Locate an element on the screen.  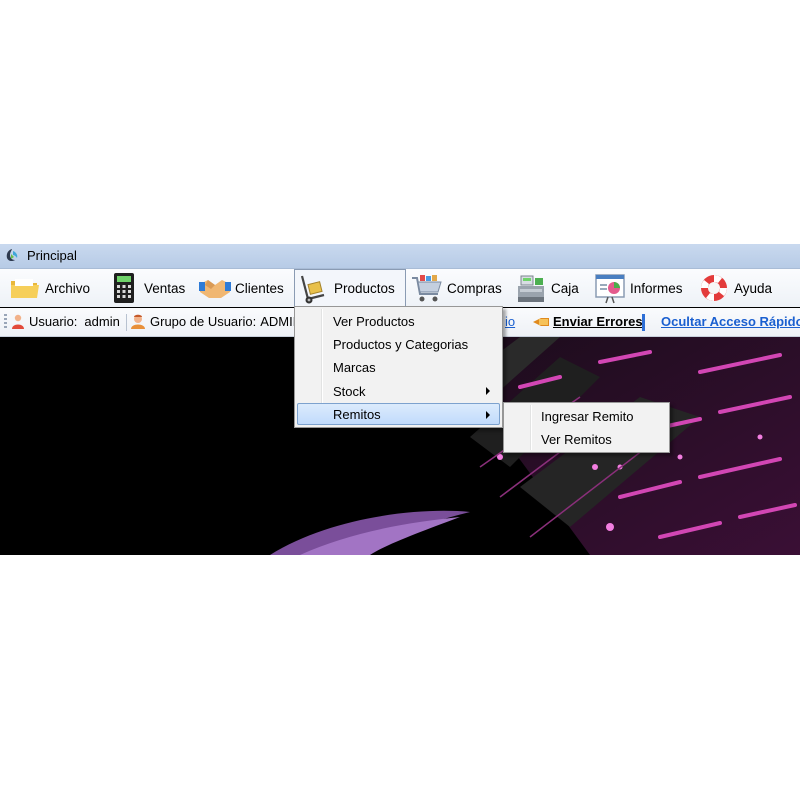
menu-item-ver-remitos: Ver Remitos is located at coordinates (586, 439).